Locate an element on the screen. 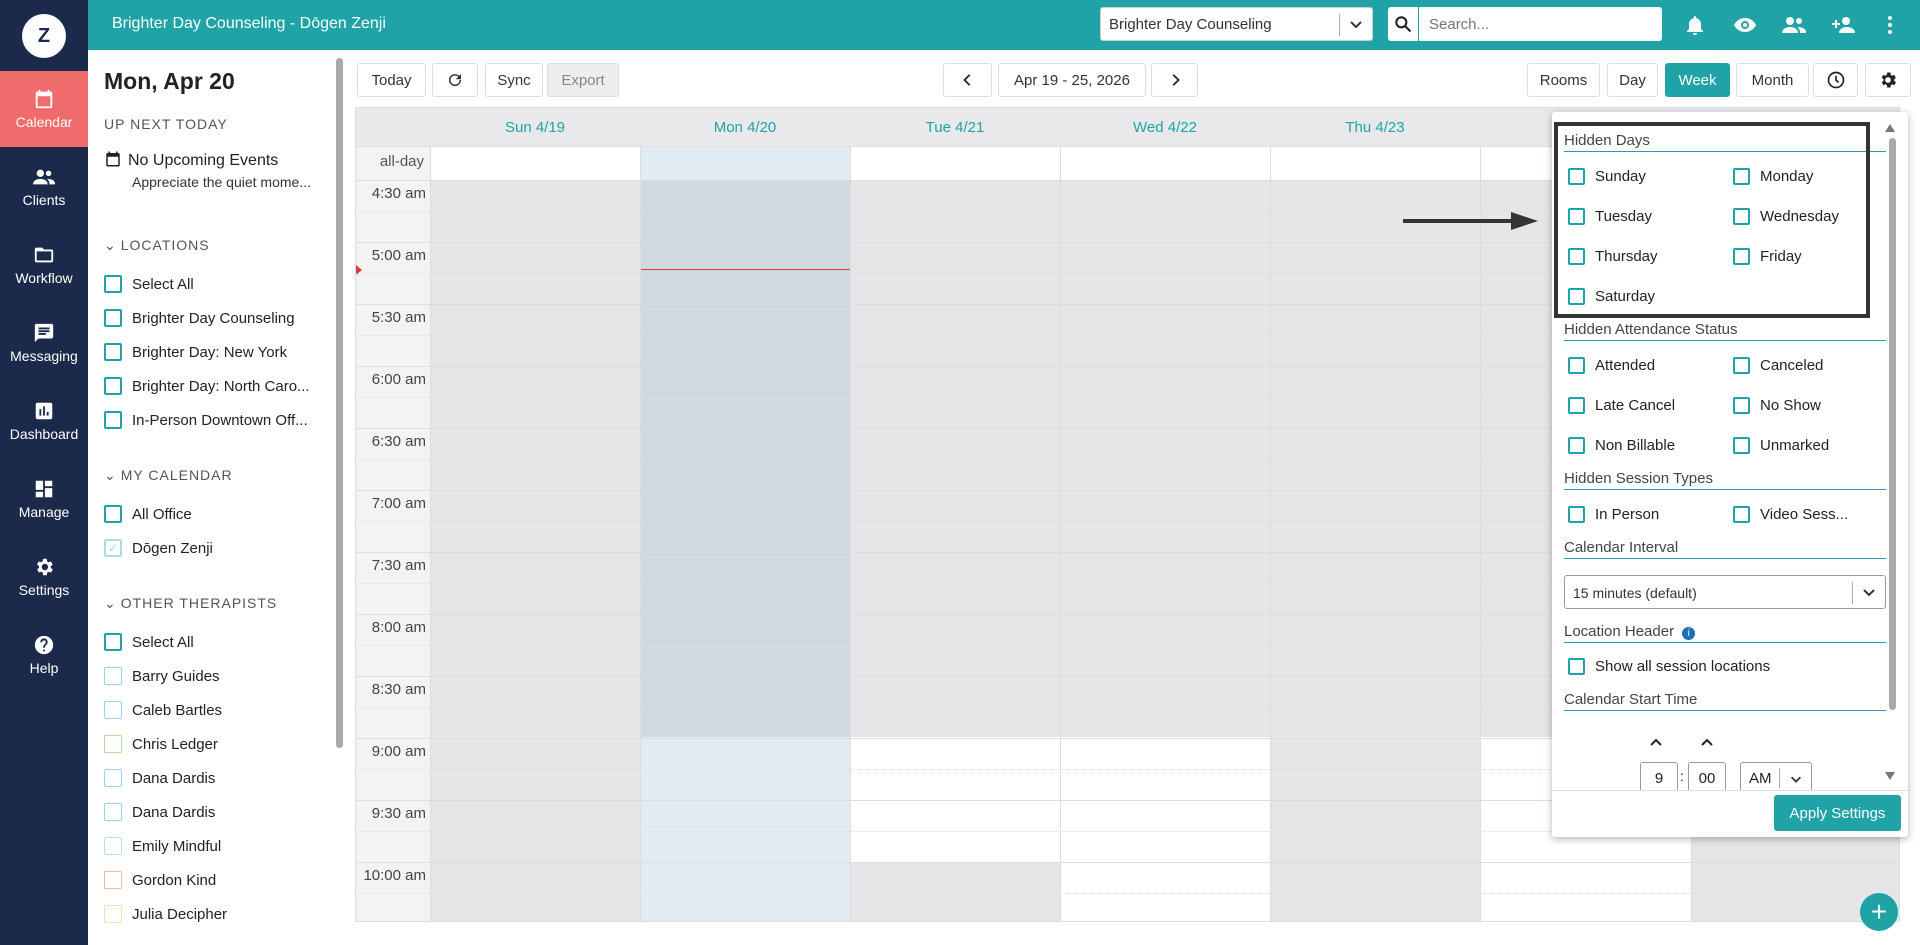  hide-non-billable: Non Billable is located at coordinates (1621, 445).